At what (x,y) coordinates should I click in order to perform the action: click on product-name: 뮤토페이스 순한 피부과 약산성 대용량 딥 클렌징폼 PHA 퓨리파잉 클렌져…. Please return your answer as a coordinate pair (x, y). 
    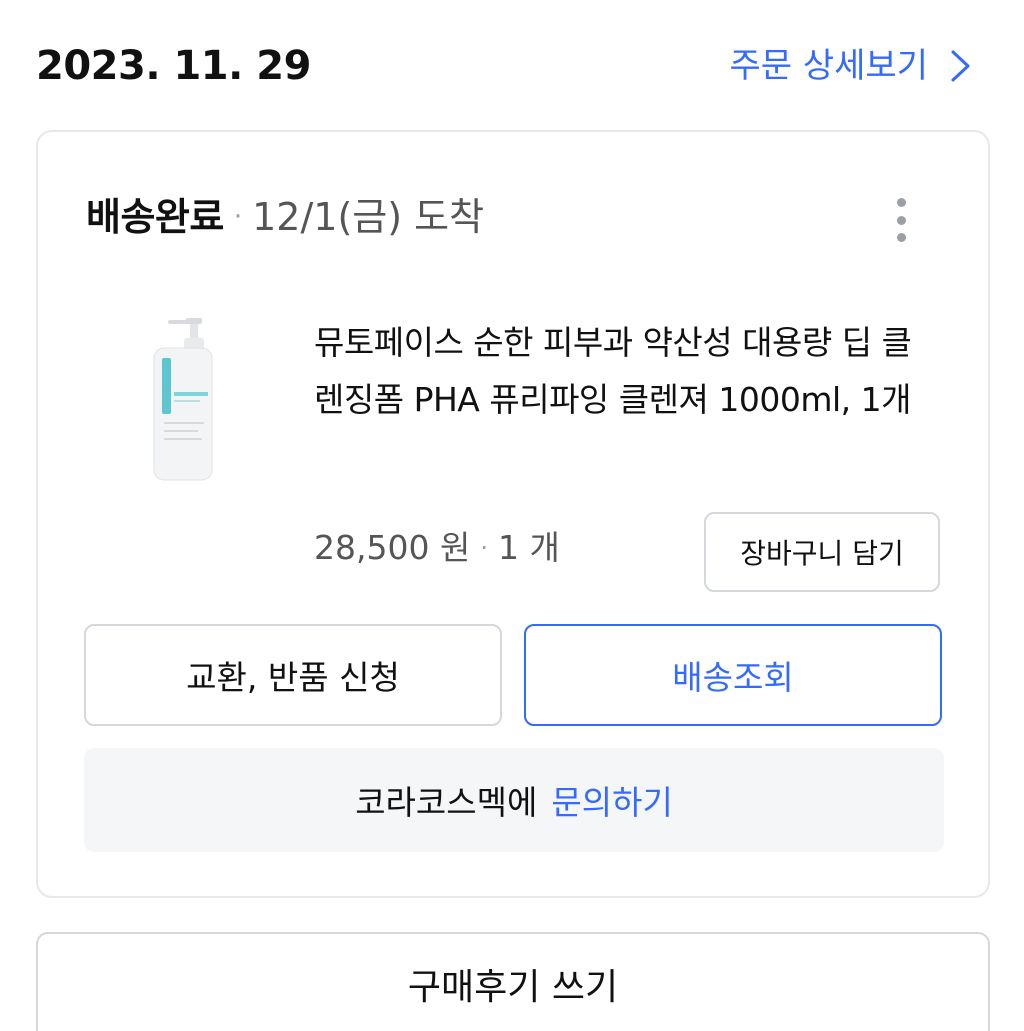
    Looking at the image, I should click on (624, 371).